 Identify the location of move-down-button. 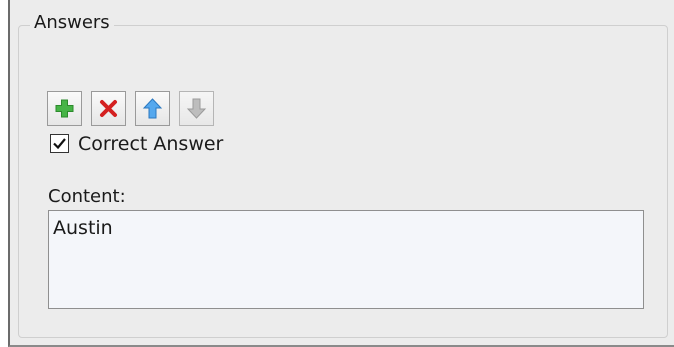
(196, 108).